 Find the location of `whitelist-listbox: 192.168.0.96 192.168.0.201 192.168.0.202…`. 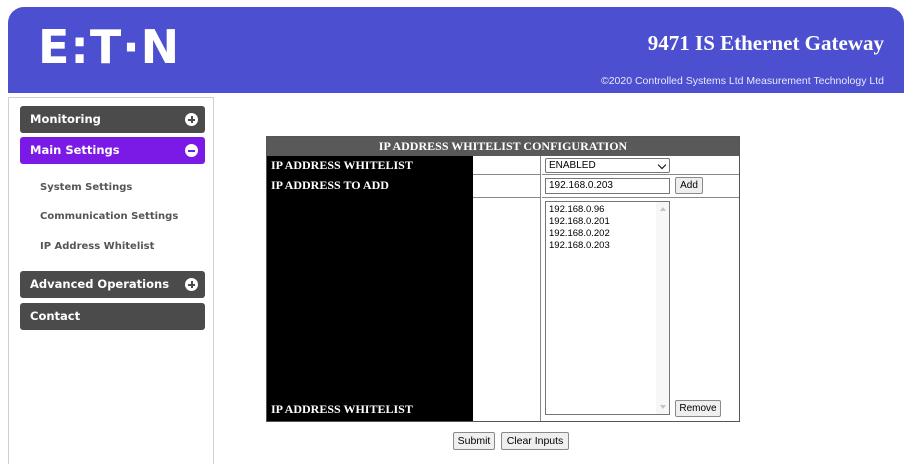

whitelist-listbox: 192.168.0.96 192.168.0.201 192.168.0.202… is located at coordinates (607, 308).